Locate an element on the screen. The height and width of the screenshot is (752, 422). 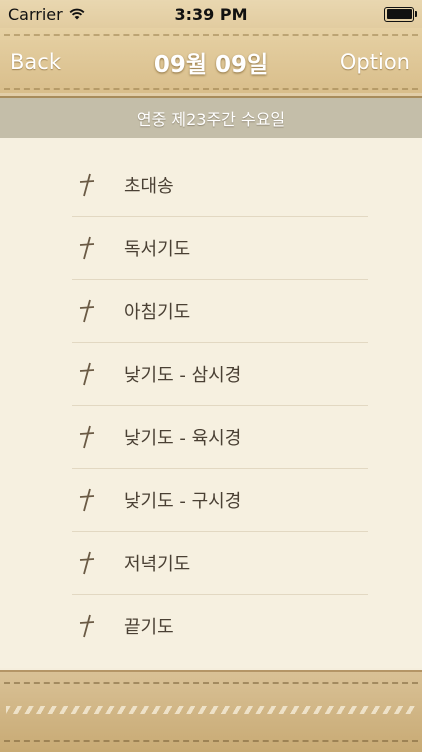
list-item: 저녁기도 is located at coordinates (220, 563).